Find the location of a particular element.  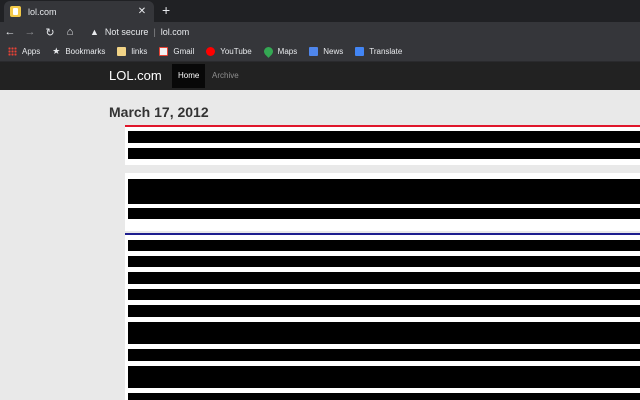

security-label: Not secure is located at coordinates (127, 32).